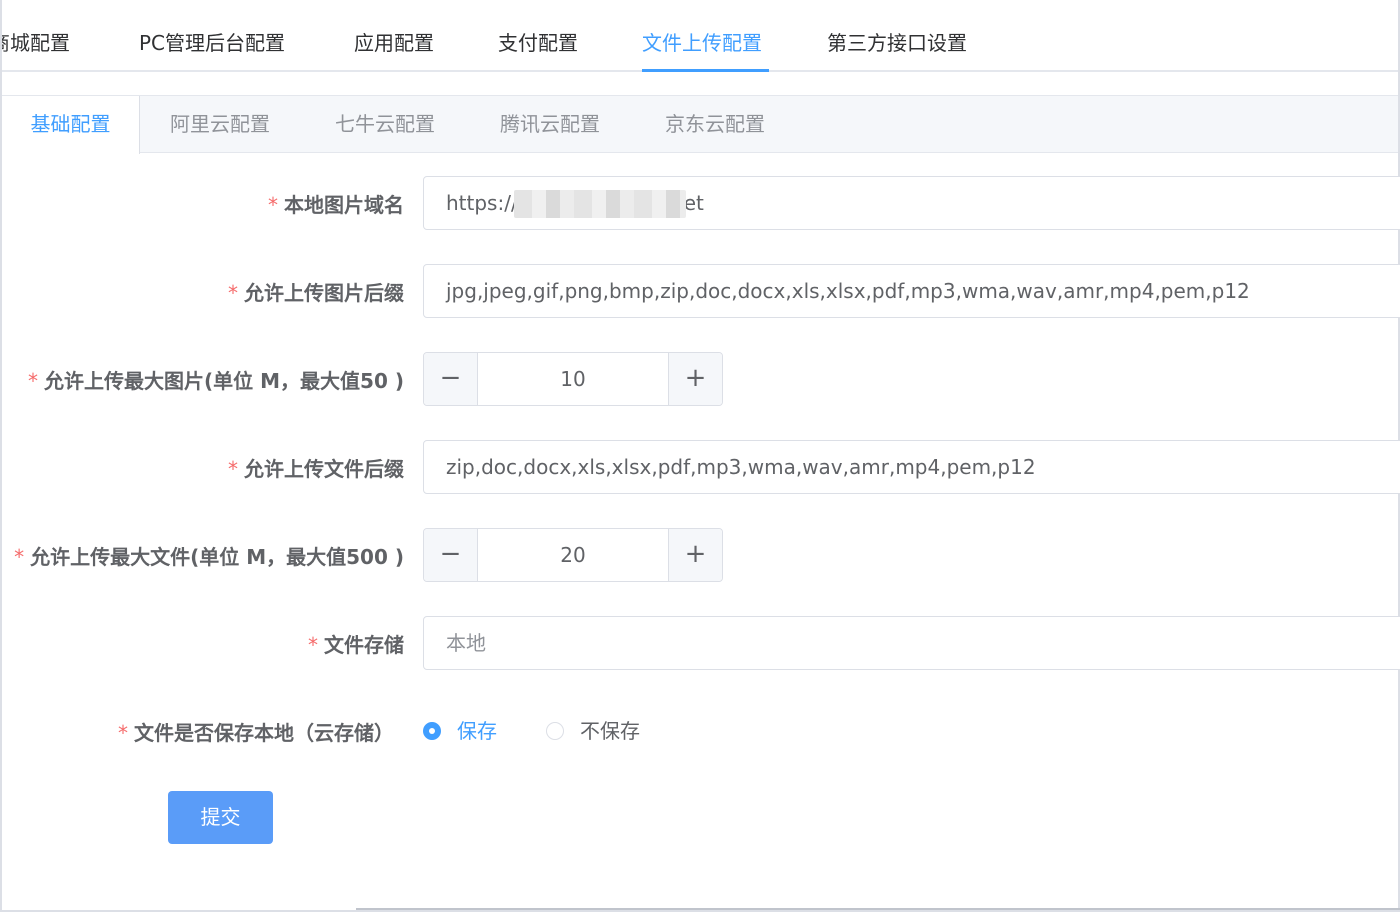  Describe the element at coordinates (316, 469) in the screenshot. I see `file-ext-label: * 允许上传文件后缀` at that location.